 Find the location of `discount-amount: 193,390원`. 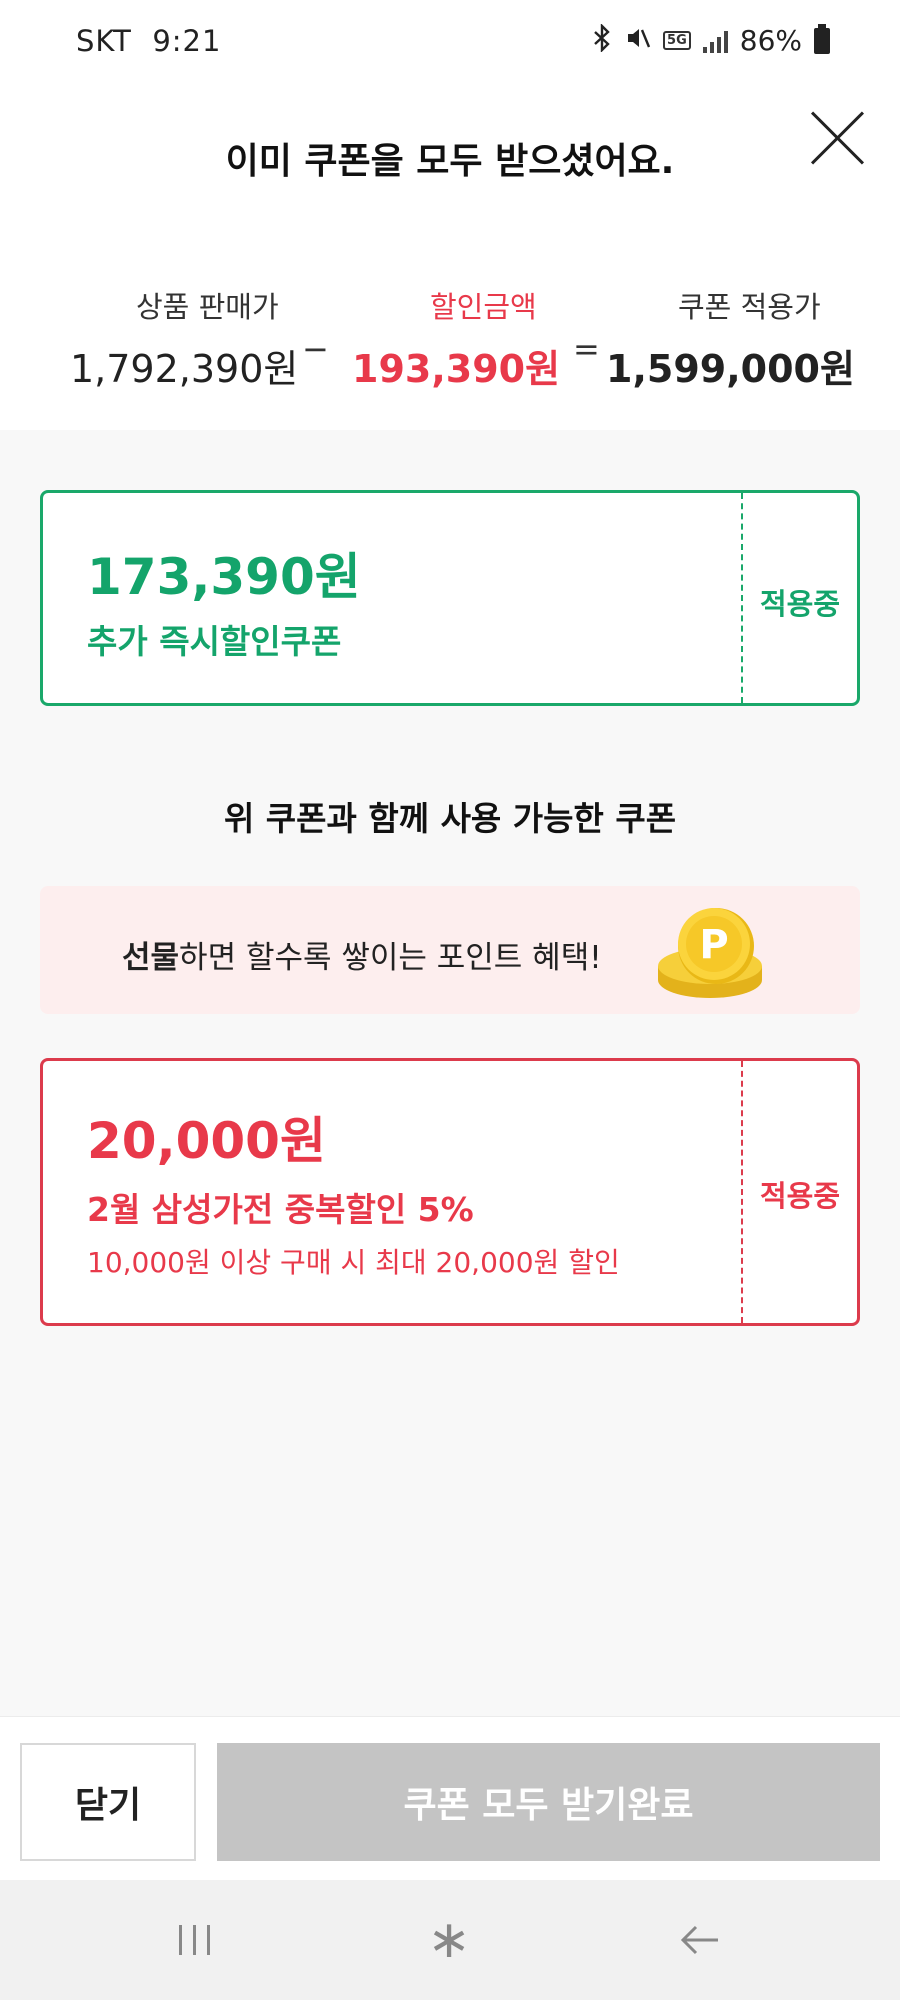

discount-amount: 193,390원 is located at coordinates (456, 369).